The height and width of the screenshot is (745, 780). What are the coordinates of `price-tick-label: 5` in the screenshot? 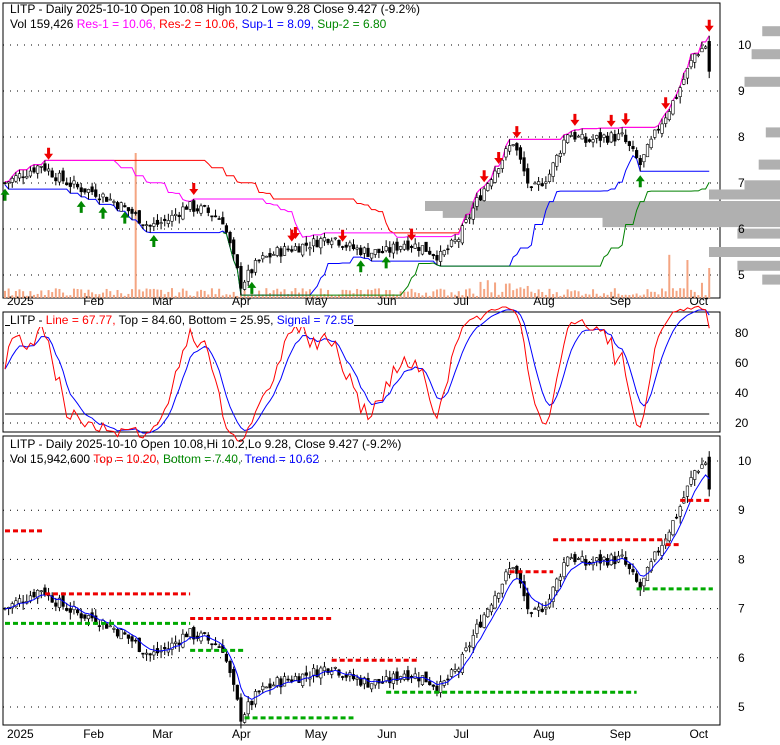 It's located at (741, 275).